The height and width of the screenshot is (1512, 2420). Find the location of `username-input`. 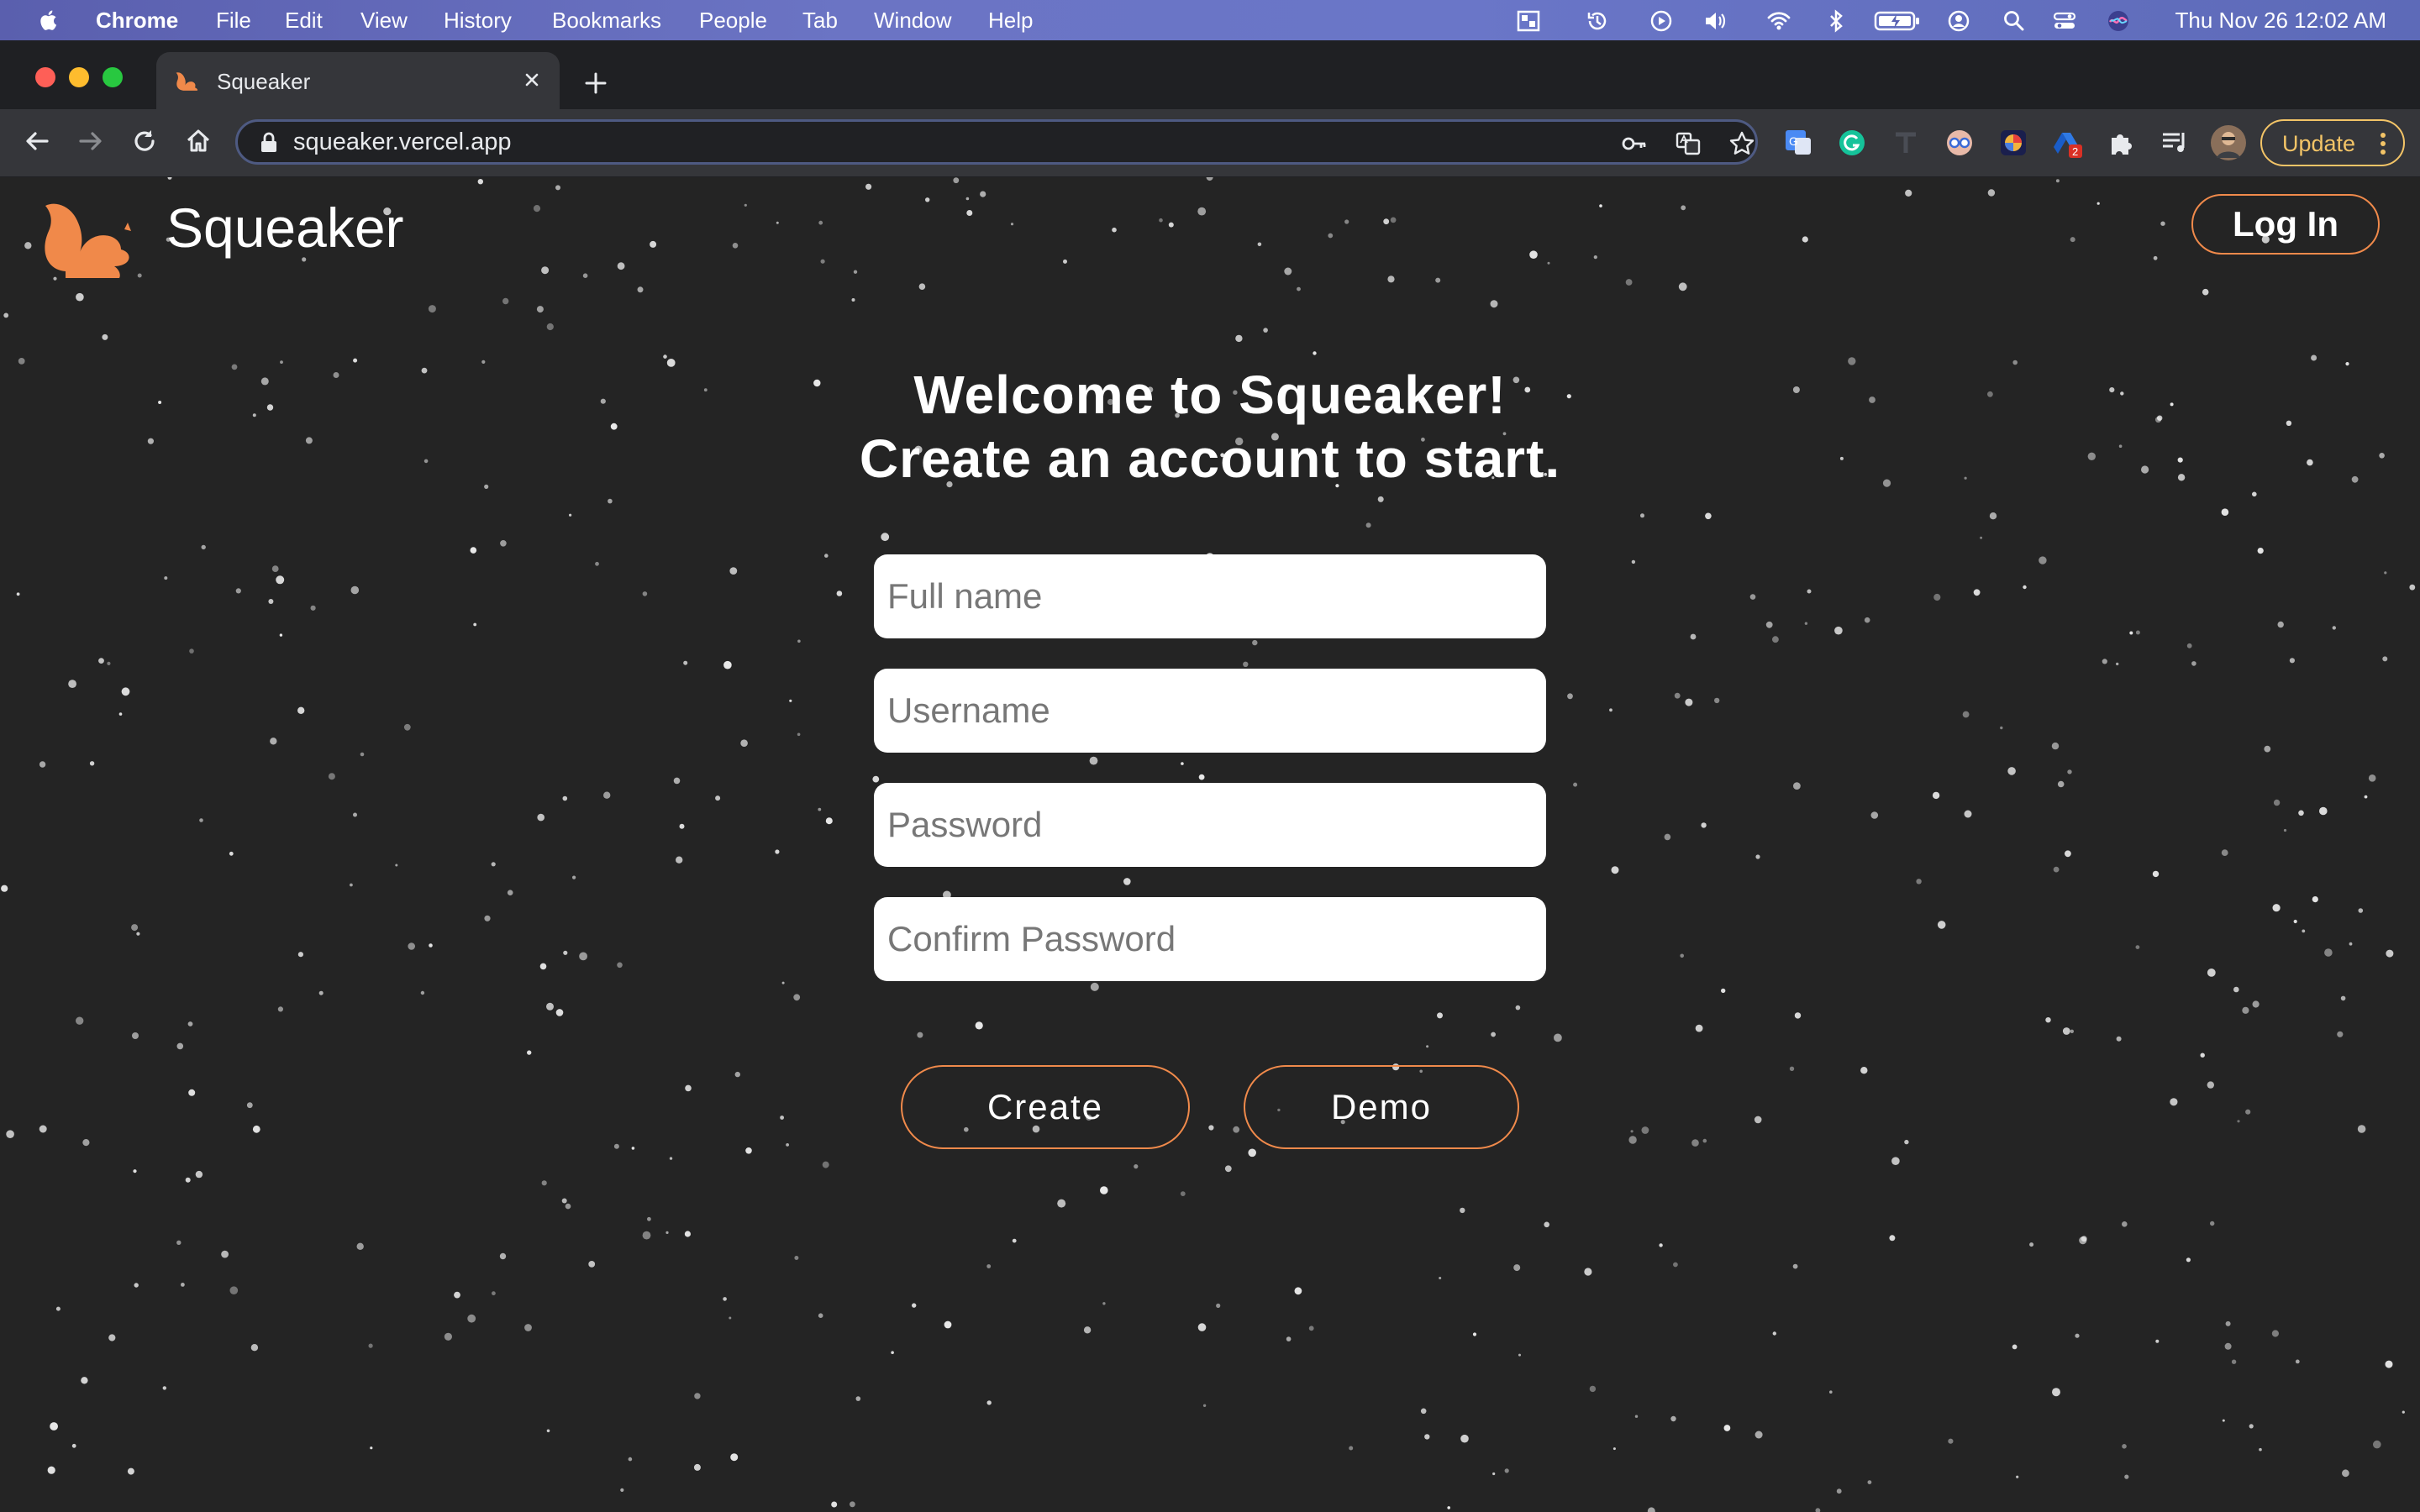

username-input is located at coordinates (1210, 711).